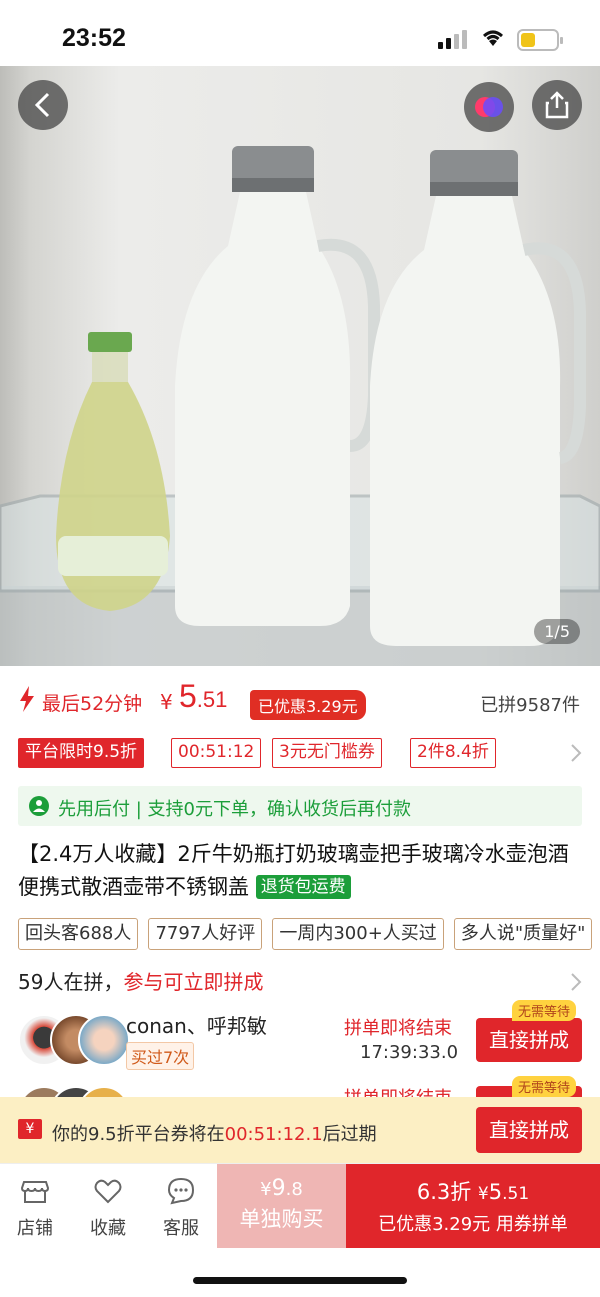  What do you see at coordinates (181, 1228) in the screenshot?
I see `service-label: 客服` at bounding box center [181, 1228].